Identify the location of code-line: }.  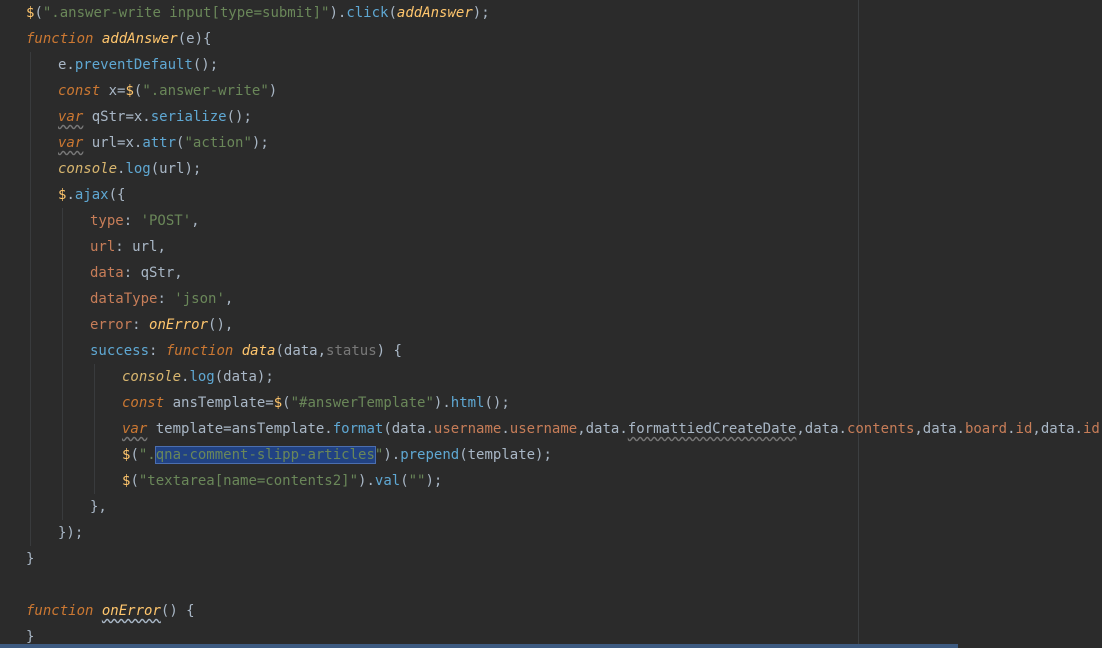
(30, 559).